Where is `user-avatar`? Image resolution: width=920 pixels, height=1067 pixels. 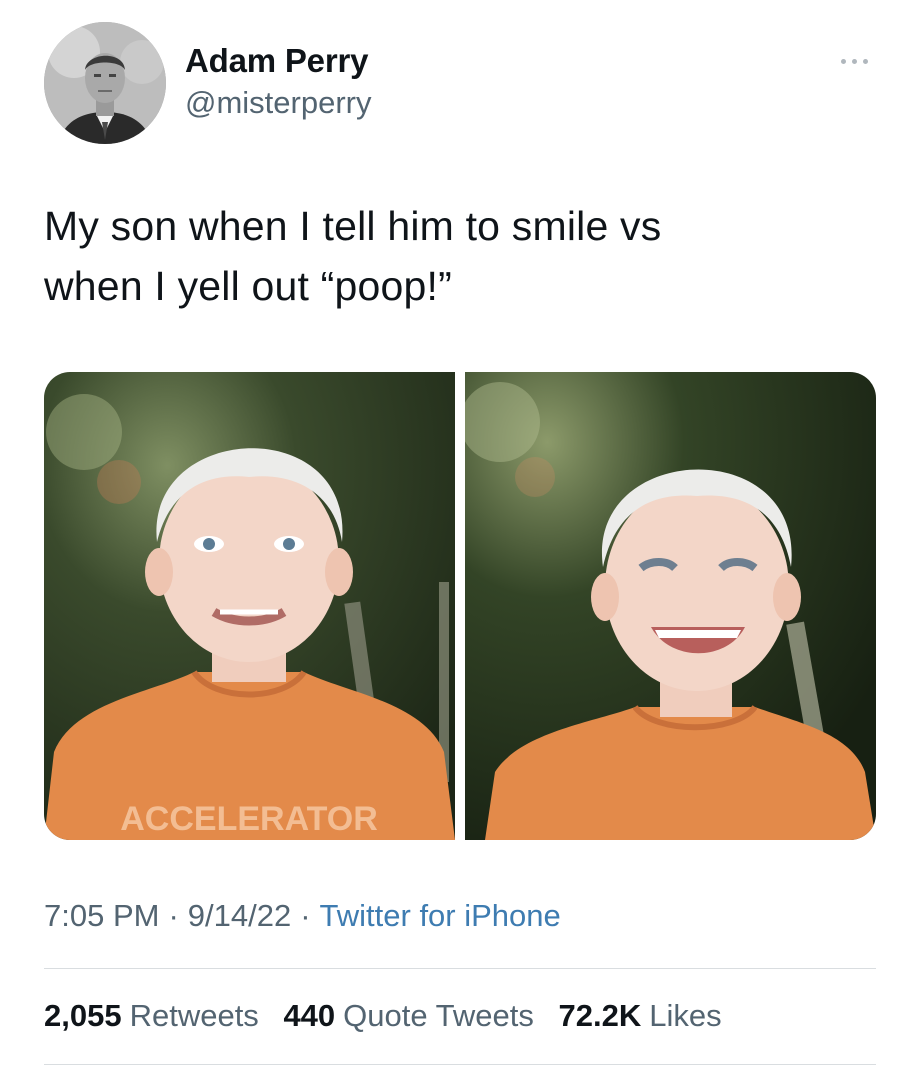 user-avatar is located at coordinates (105, 83).